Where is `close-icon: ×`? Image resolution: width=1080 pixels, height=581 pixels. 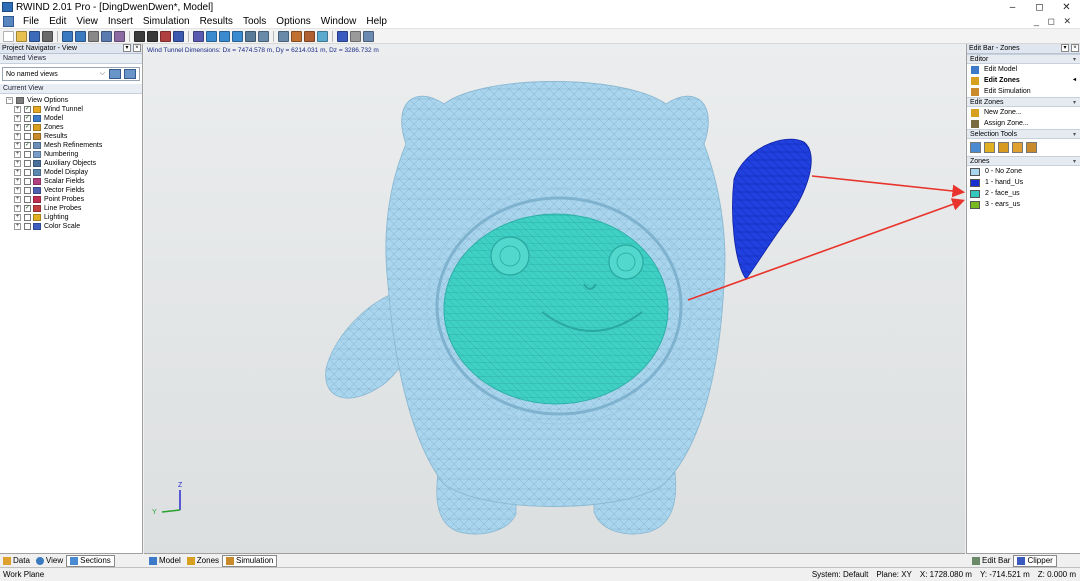 close-icon: × is located at coordinates (137, 48).